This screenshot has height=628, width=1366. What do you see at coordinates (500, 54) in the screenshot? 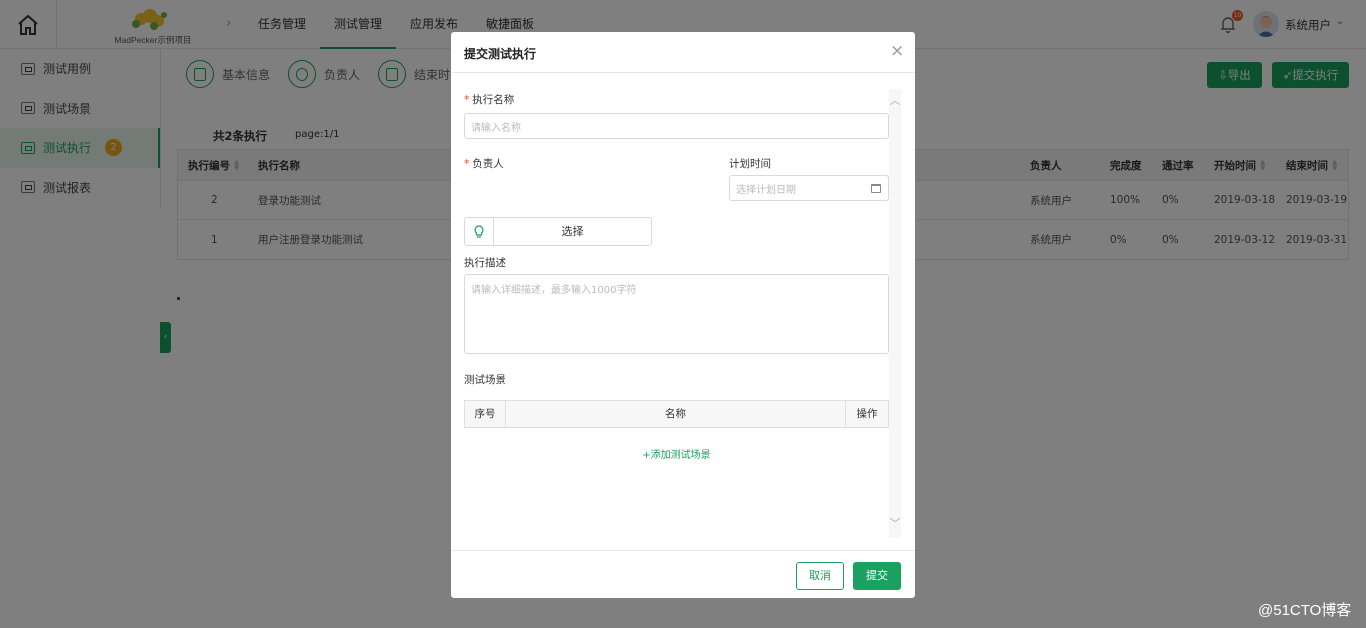
I see `dialog-title: 提交测试执行` at bounding box center [500, 54].